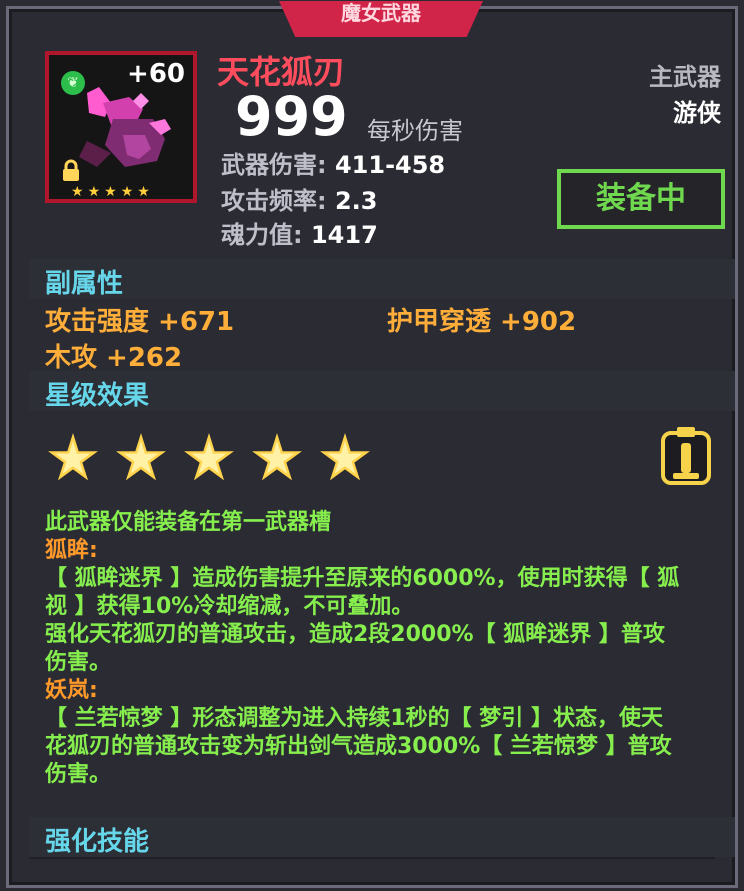  Describe the element at coordinates (344, 235) in the screenshot. I see `stat-value: 1417` at that location.